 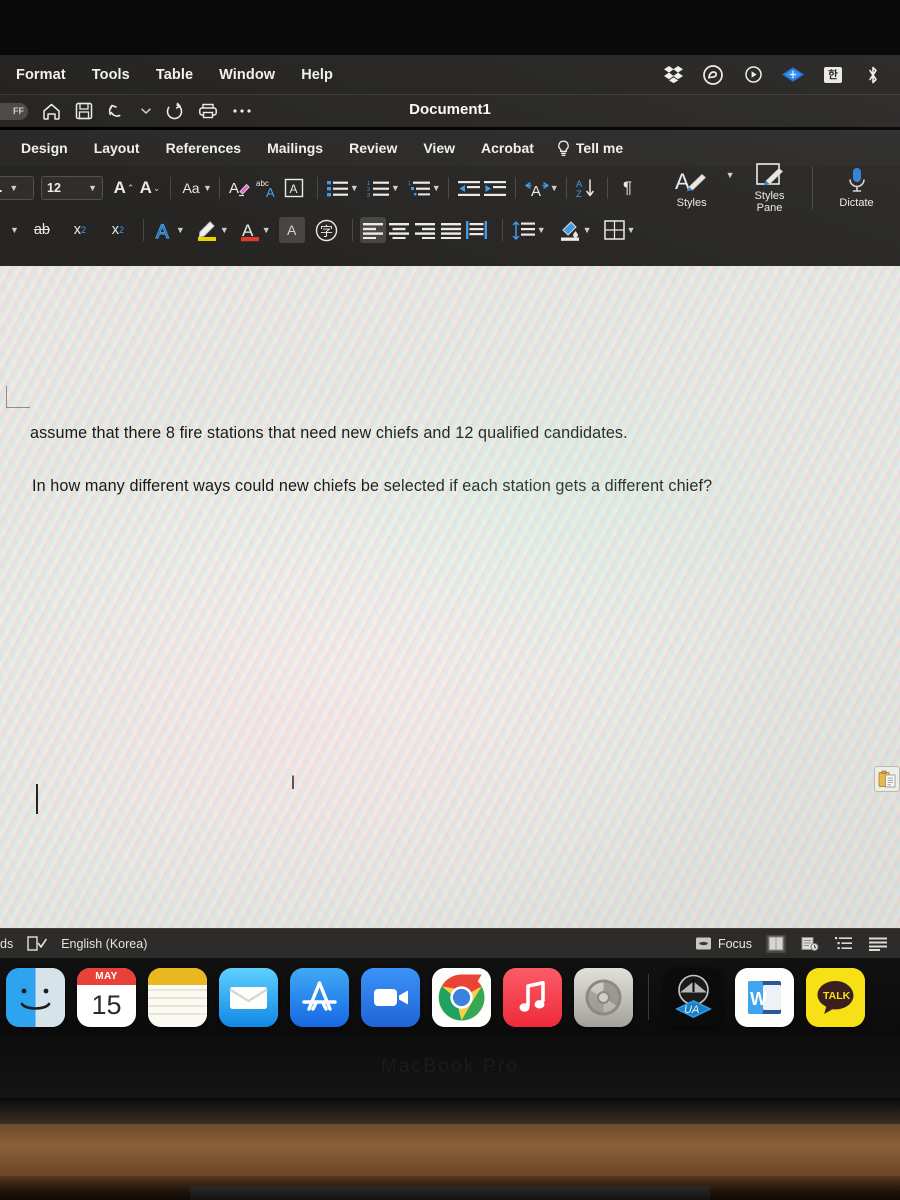 What do you see at coordinates (317, 75) in the screenshot?
I see `menu-item-help: Help` at bounding box center [317, 75].